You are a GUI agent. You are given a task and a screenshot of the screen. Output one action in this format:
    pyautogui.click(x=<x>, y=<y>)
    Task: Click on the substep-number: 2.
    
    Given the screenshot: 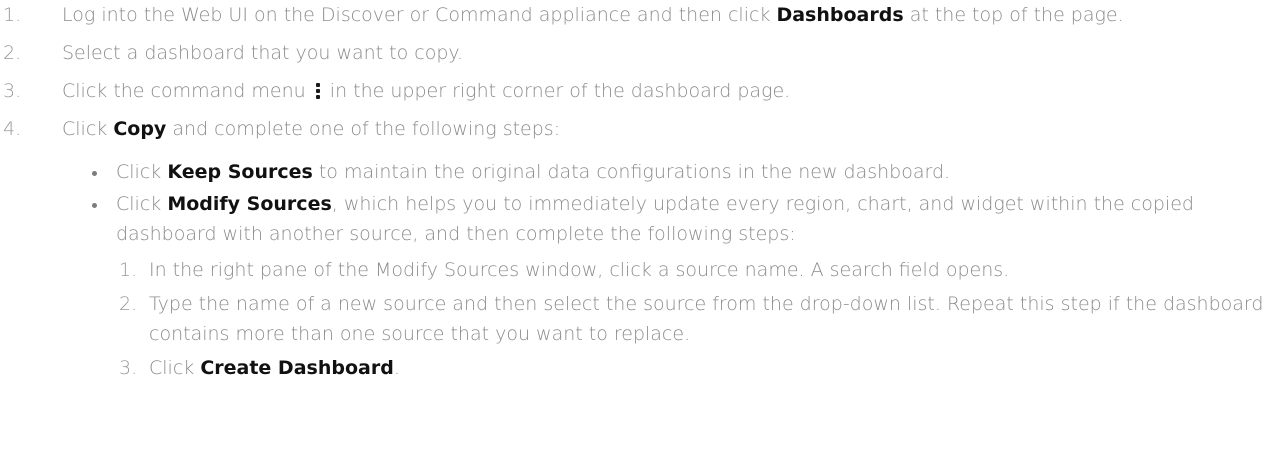 What is the action you would take?
    pyautogui.click(x=128, y=304)
    